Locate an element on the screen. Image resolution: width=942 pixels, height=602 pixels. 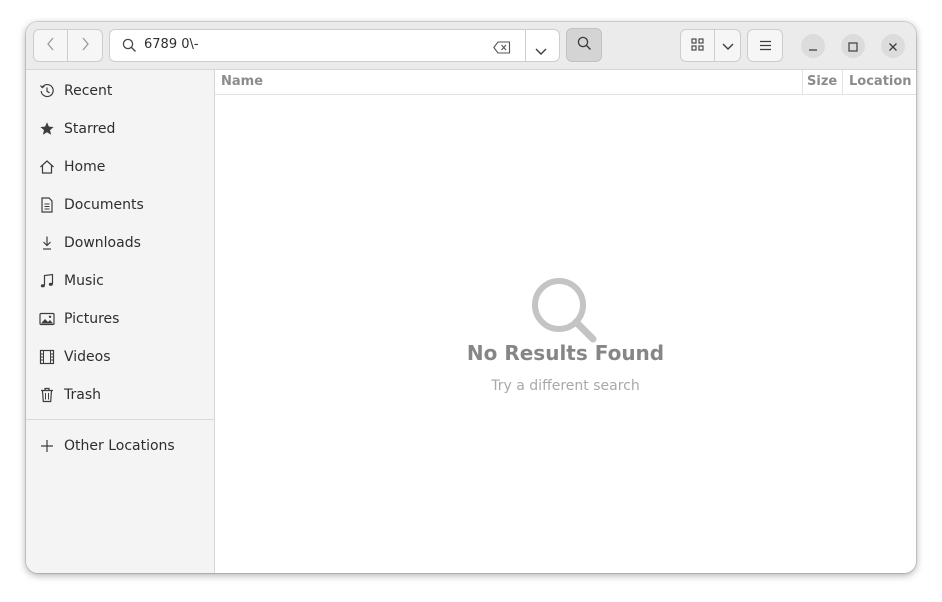
sidebar-item-documents: Documents is located at coordinates (120, 205).